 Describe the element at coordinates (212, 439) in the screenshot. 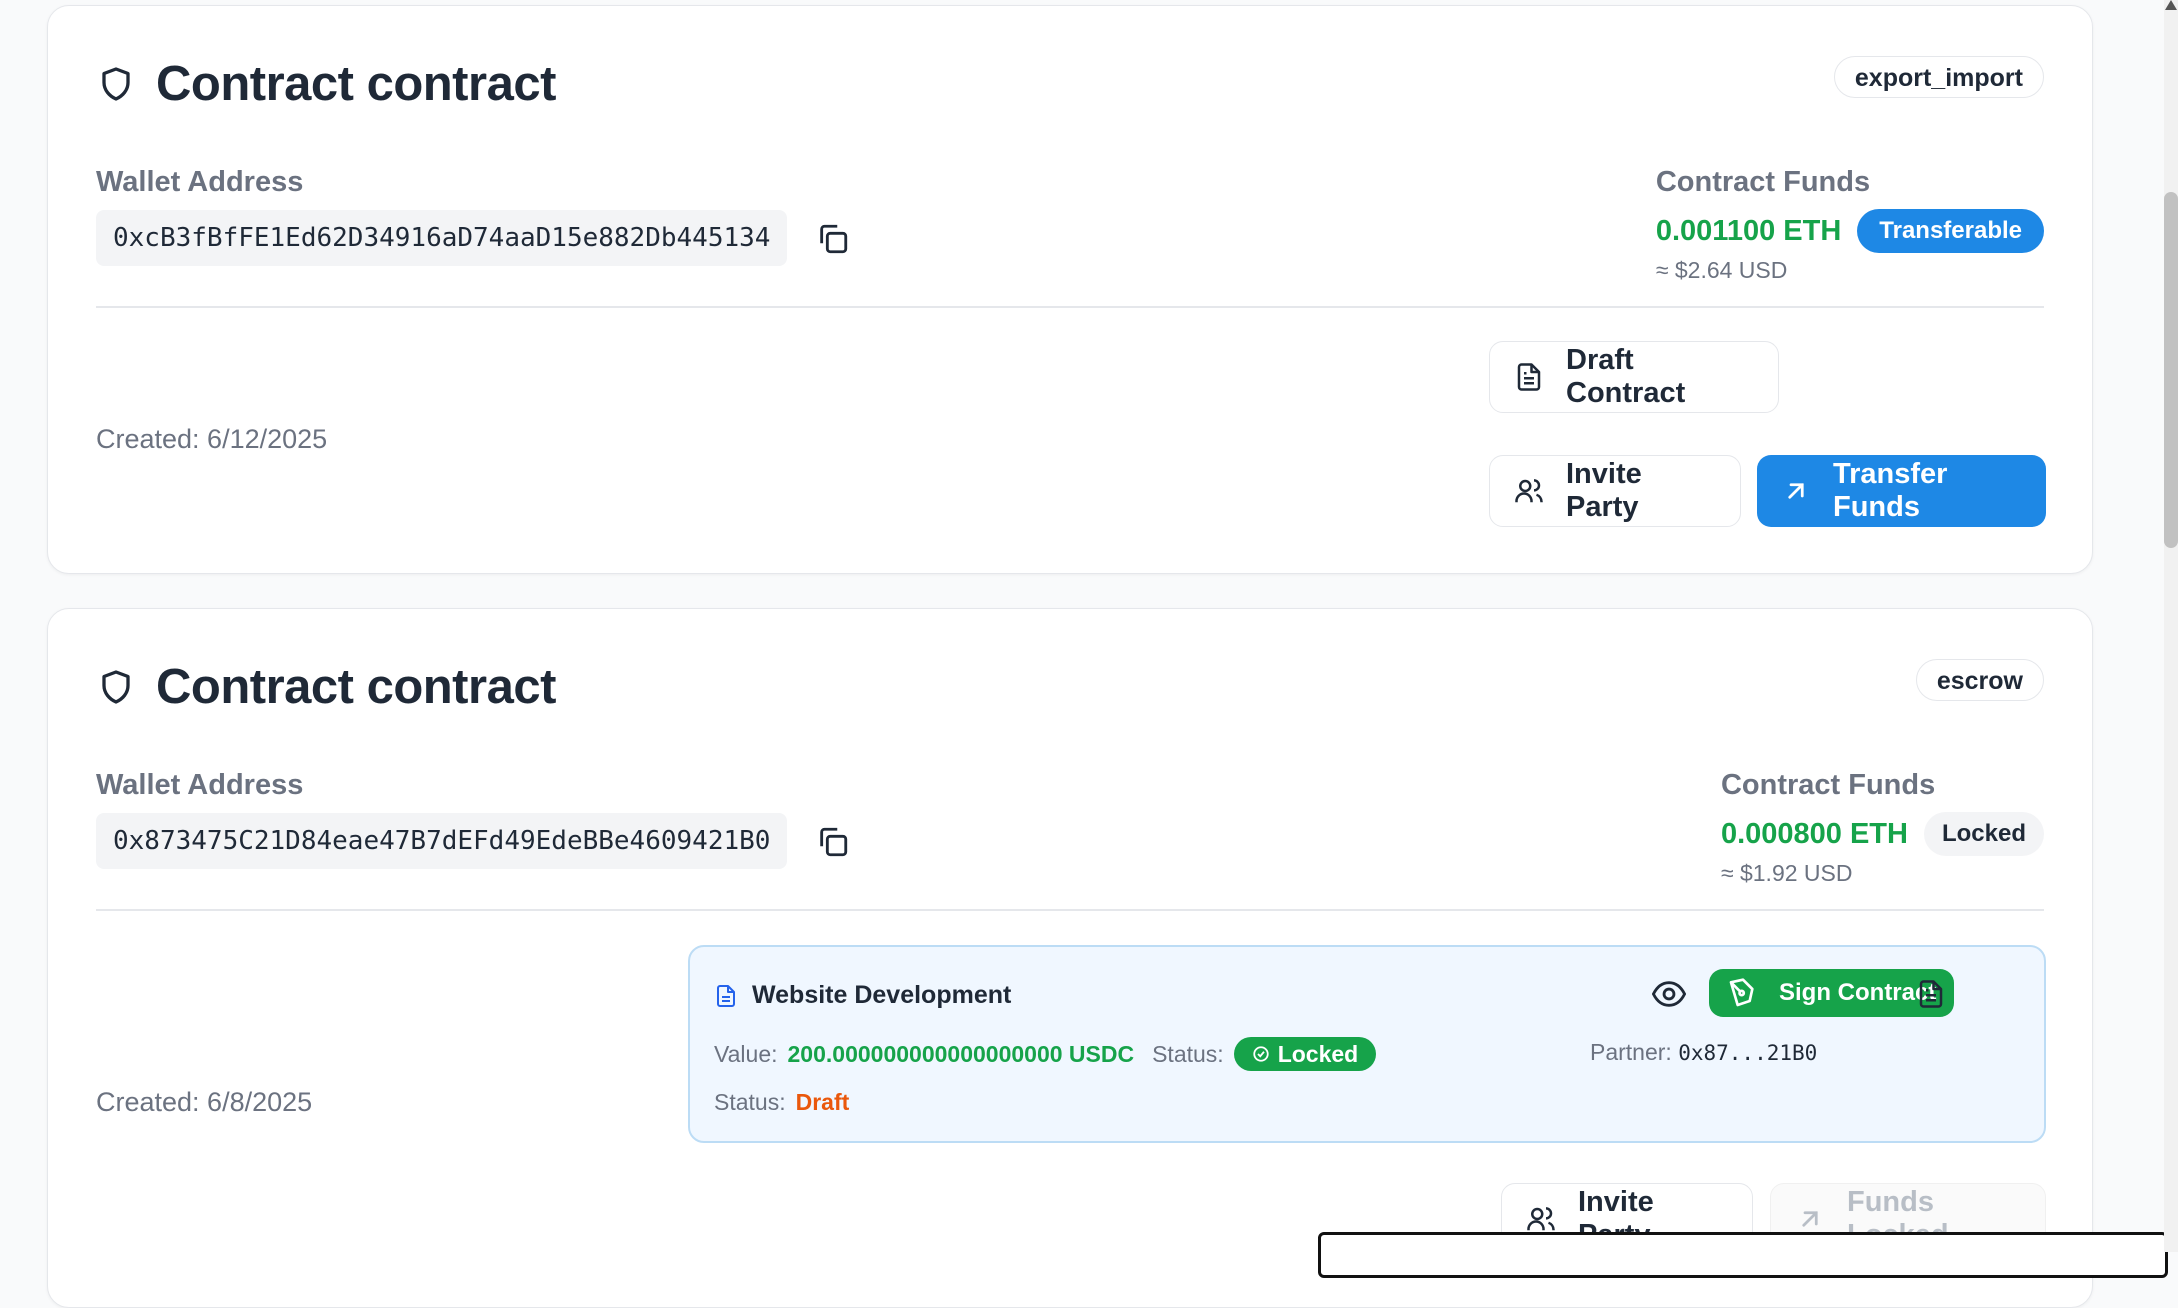

I see `created-date: Created: 6/12/2025` at that location.